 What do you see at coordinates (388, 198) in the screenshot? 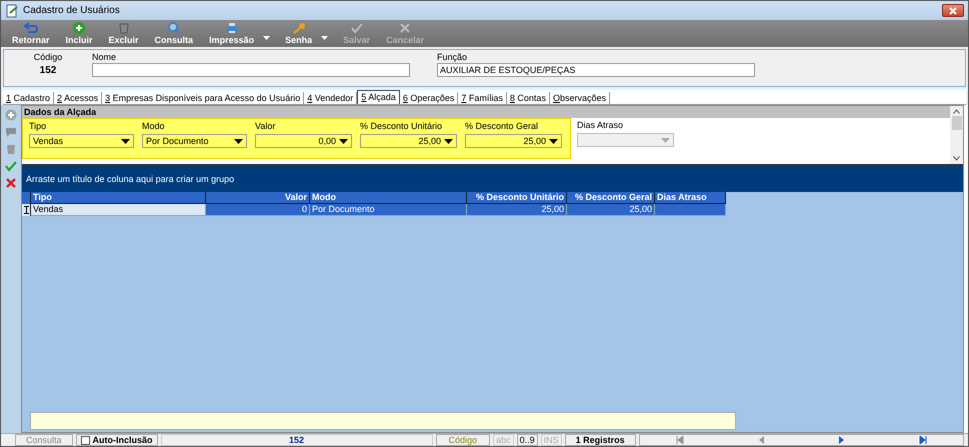
I see `column-header: Modo` at bounding box center [388, 198].